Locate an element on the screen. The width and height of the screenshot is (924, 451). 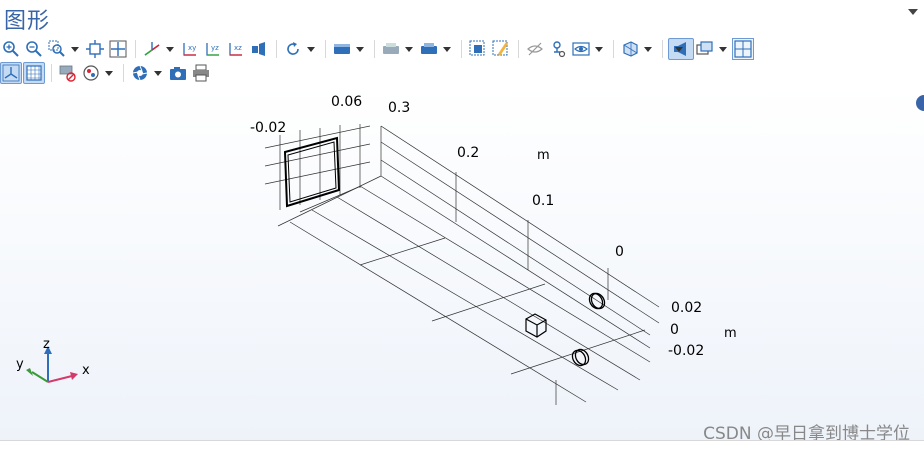
views-icon is located at coordinates (705, 49).